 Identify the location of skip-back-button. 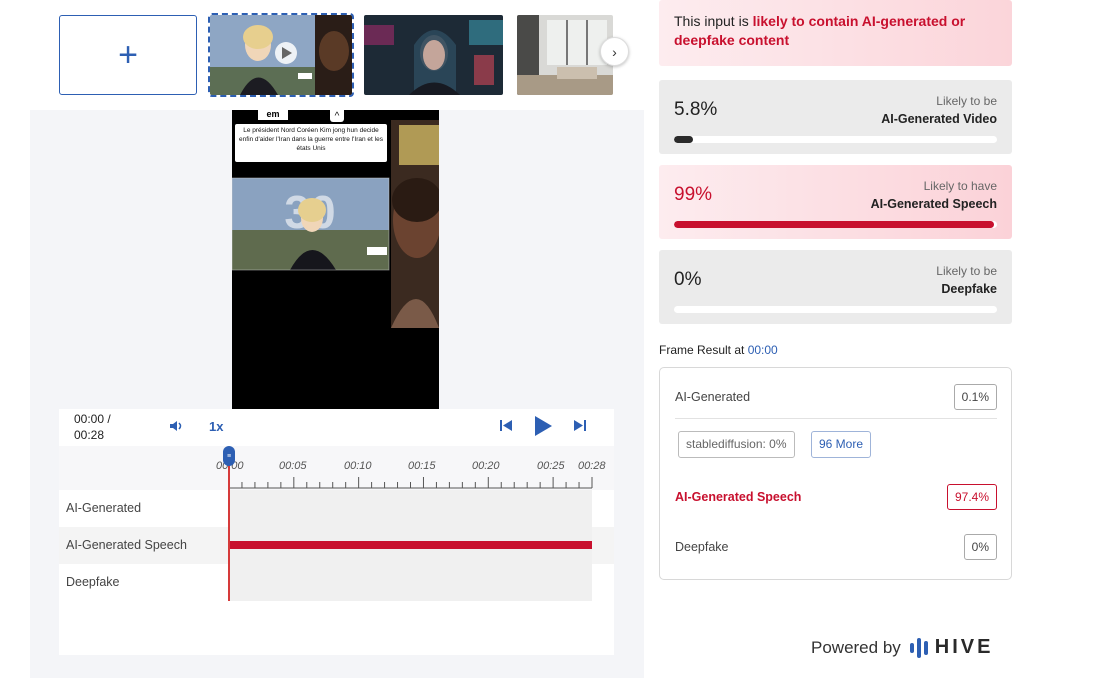
(506, 427).